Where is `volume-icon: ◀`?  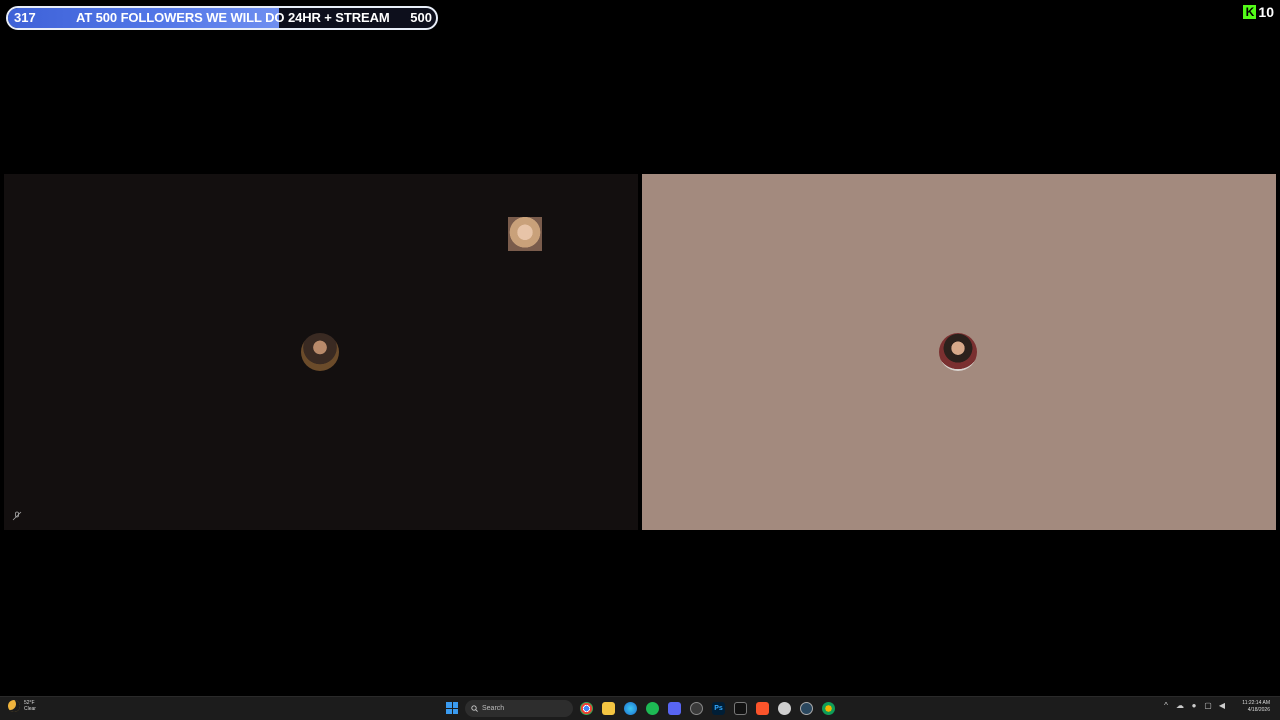 volume-icon: ◀ is located at coordinates (1222, 706).